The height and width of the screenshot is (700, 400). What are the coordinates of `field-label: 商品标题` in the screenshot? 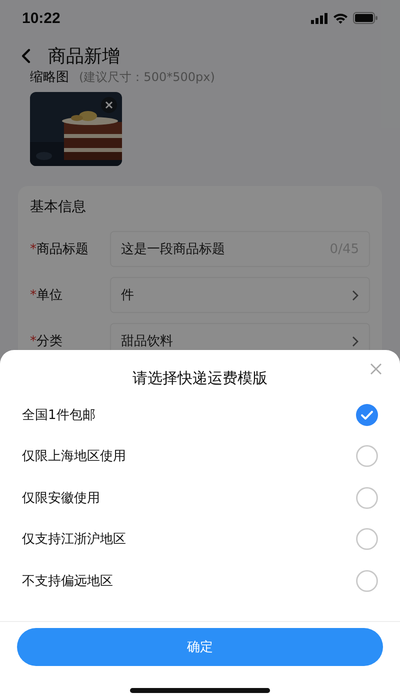 It's located at (62, 249).